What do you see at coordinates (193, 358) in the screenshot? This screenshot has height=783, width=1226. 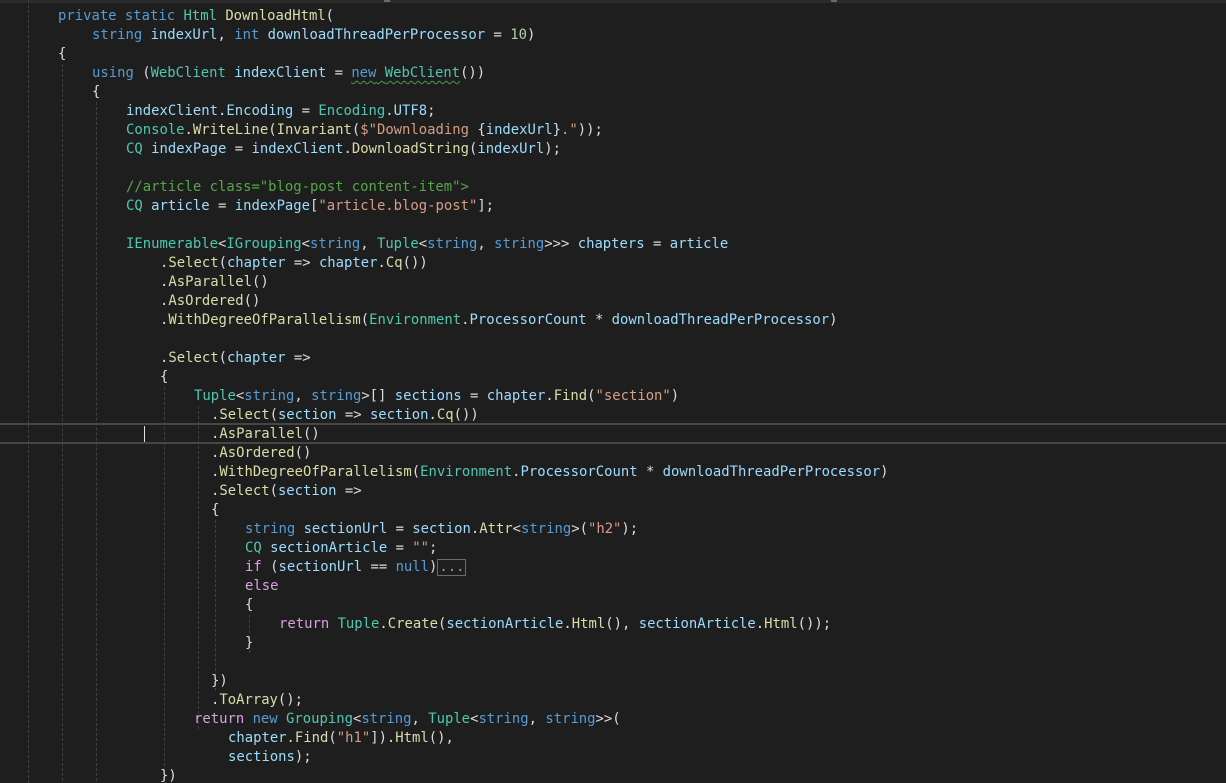 I see `code-token: Select` at bounding box center [193, 358].